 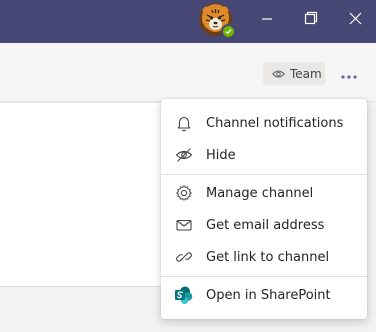 I want to click on menu-item-hide: Hide, so click(x=264, y=155).